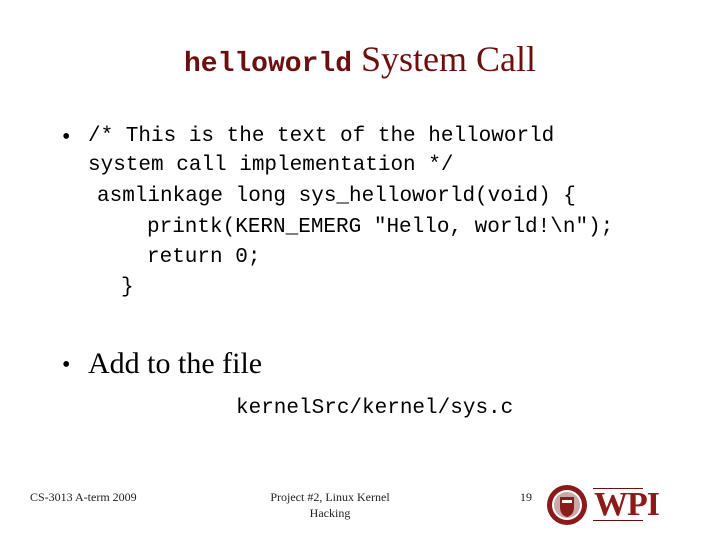  Describe the element at coordinates (175, 363) in the screenshot. I see `bullet-2-text: Add to the file` at that location.